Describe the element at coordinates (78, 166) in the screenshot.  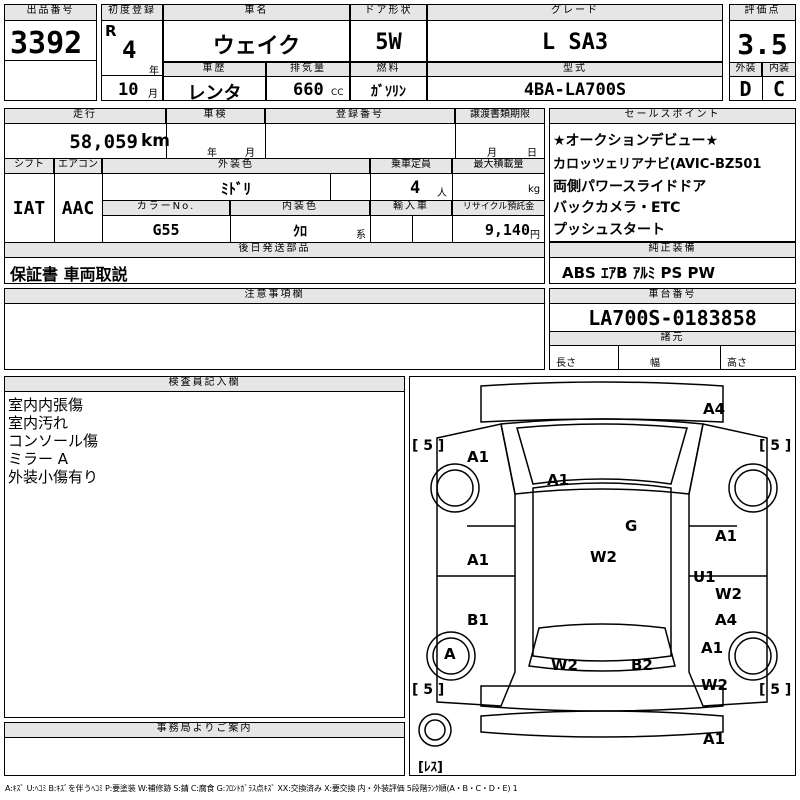
I see `ac-label: エアコン` at that location.